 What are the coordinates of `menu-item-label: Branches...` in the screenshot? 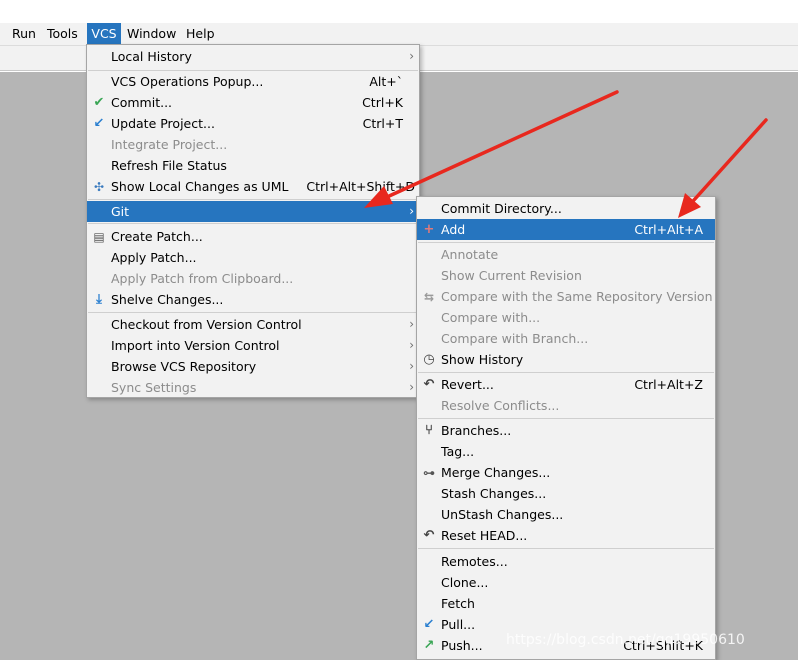 It's located at (476, 430).